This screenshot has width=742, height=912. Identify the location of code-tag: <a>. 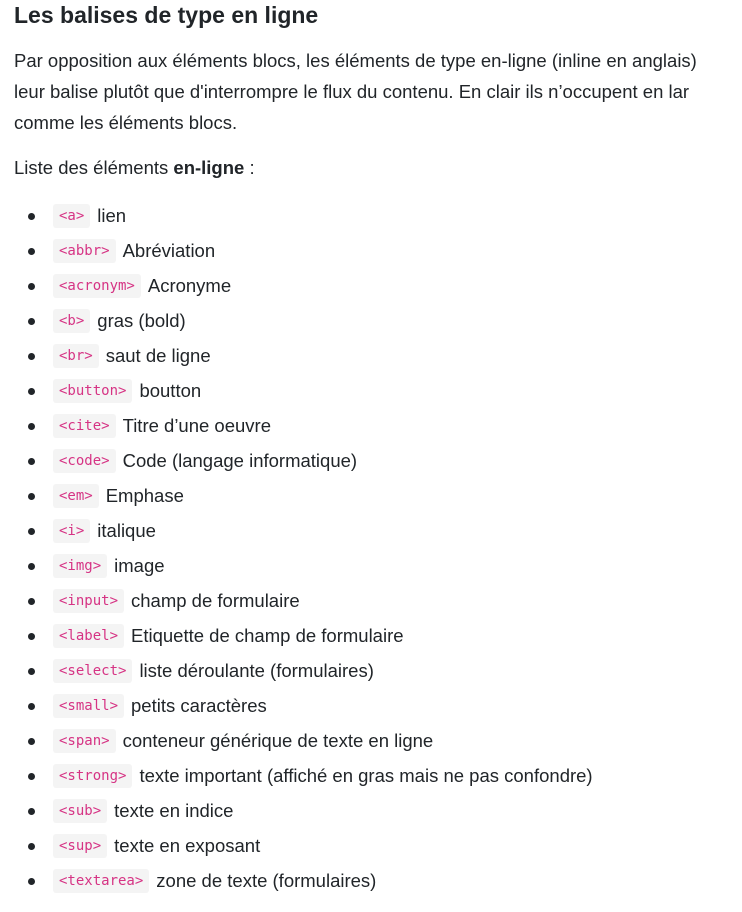
(72, 215).